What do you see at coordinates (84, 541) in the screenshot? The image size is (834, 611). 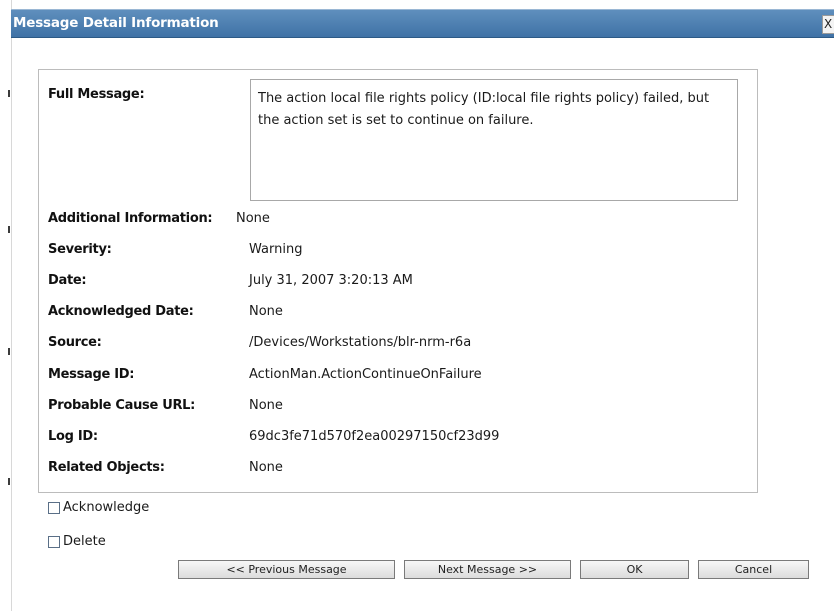 I see `delete-label: Delete` at bounding box center [84, 541].